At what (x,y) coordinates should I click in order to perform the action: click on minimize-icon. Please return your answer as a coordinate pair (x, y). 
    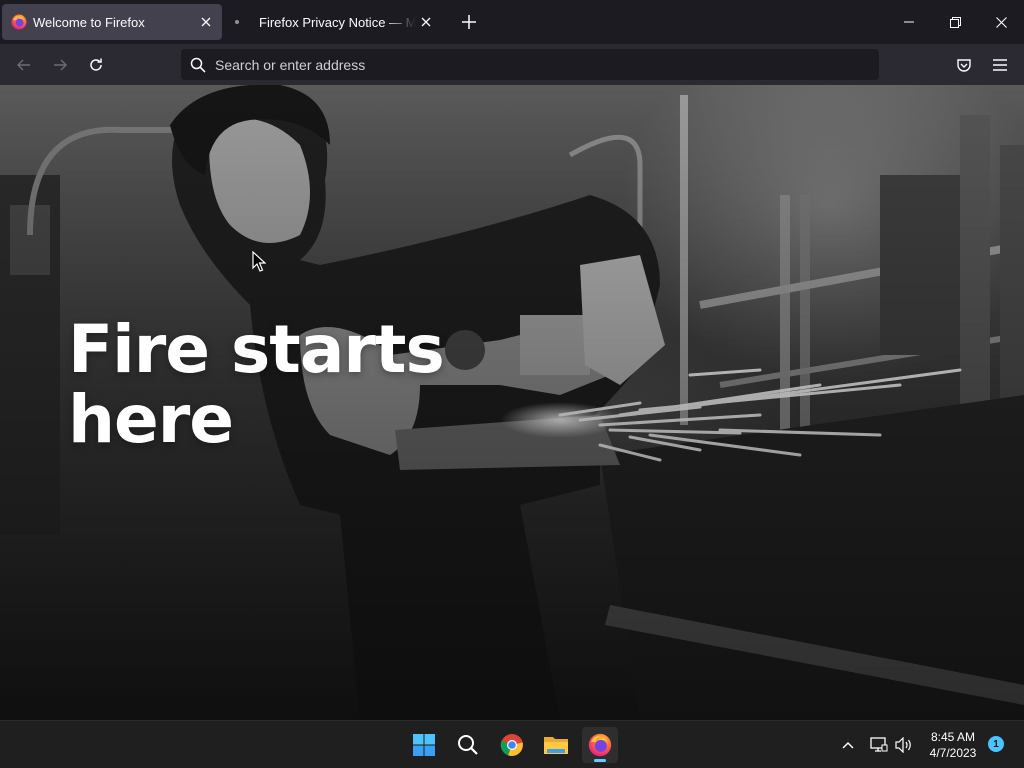
    Looking at the image, I should click on (909, 22).